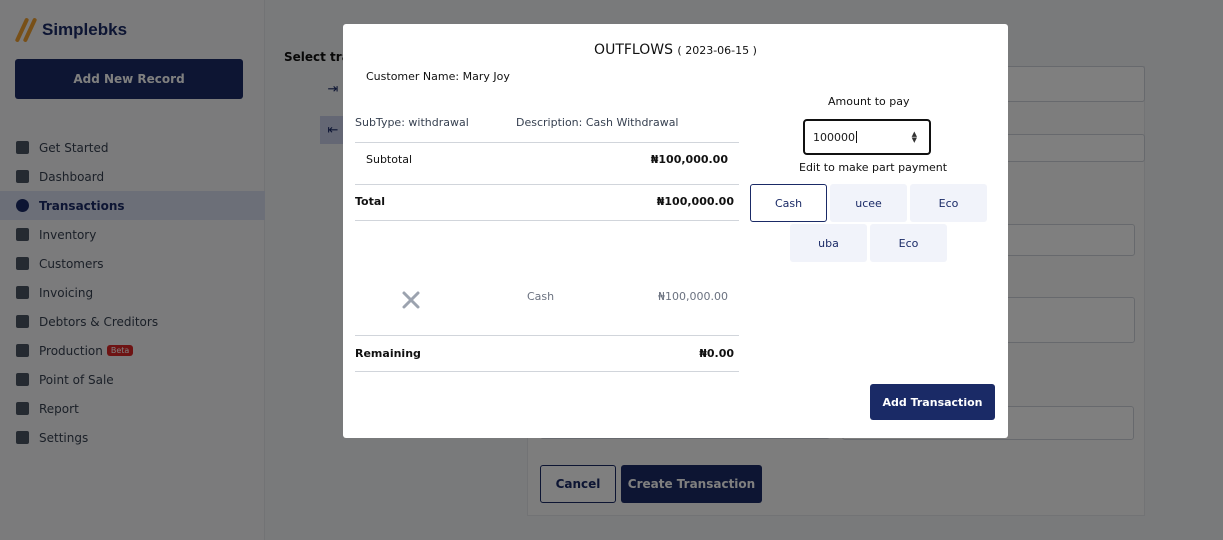 The width and height of the screenshot is (1223, 540). I want to click on edit-hint: Edit to make part payment, so click(873, 167).